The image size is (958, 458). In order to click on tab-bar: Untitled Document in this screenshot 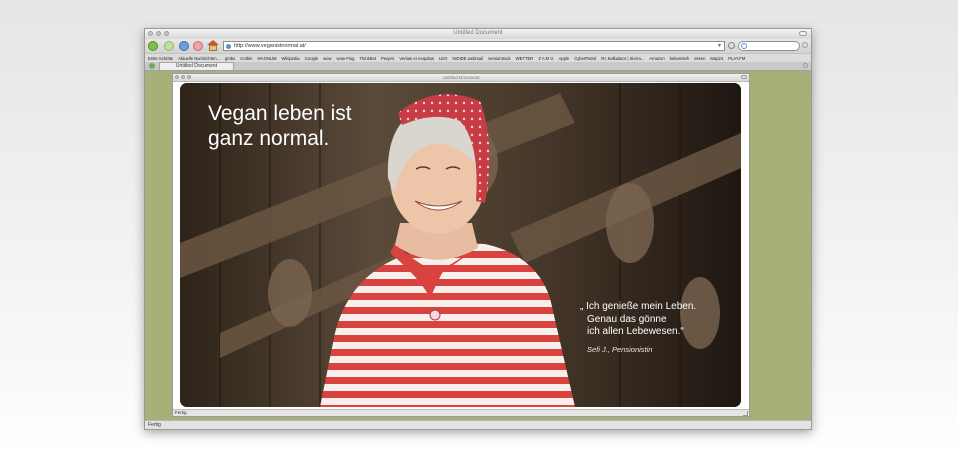, I will do `click(478, 66)`.